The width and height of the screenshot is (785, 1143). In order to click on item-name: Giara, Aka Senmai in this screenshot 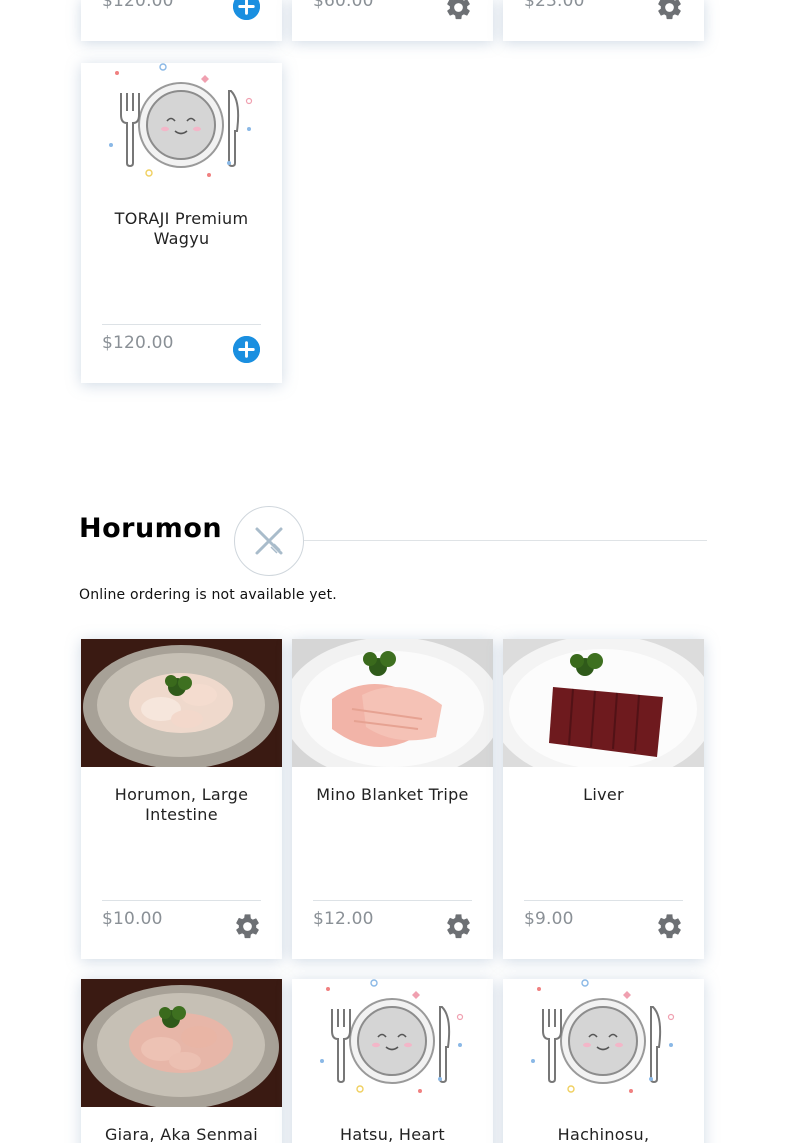, I will do `click(181, 1134)`.